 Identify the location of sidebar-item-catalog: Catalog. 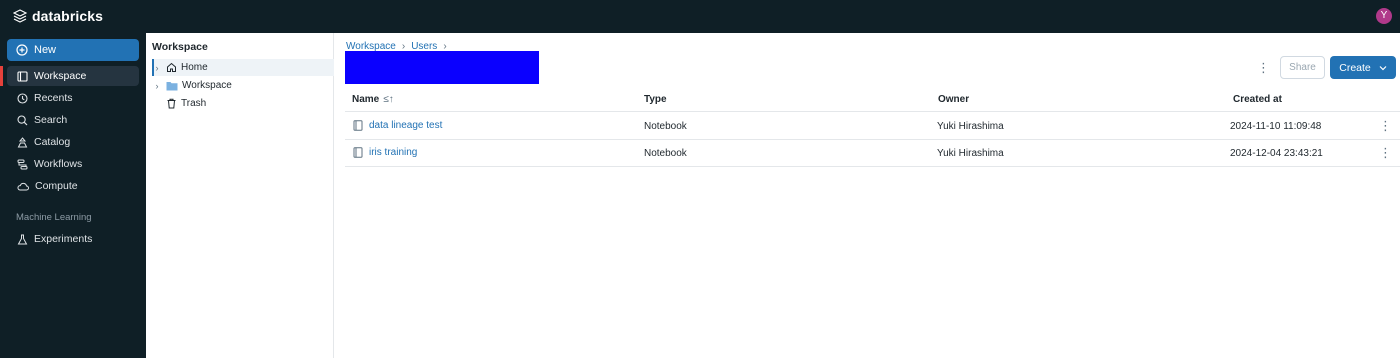
(73, 142).